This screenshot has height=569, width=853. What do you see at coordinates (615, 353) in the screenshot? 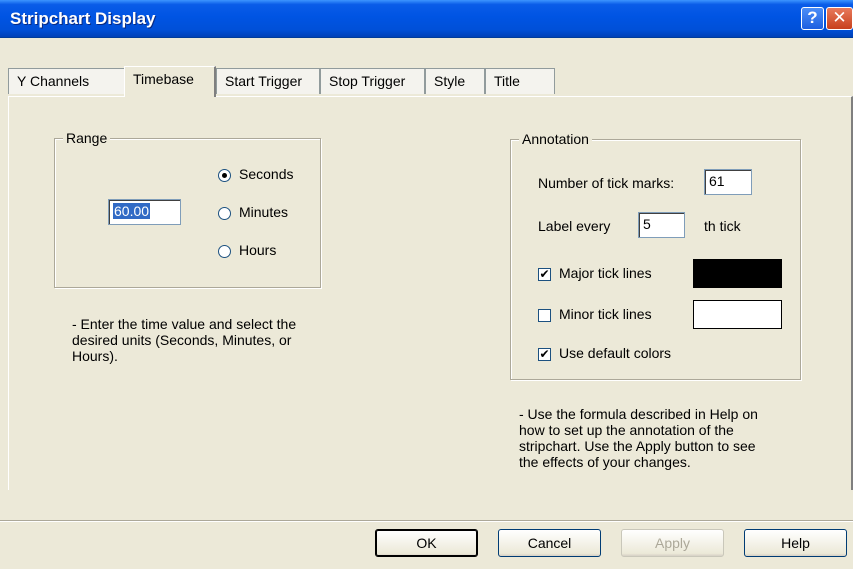
I see `default-colors-label: Use default colors` at bounding box center [615, 353].